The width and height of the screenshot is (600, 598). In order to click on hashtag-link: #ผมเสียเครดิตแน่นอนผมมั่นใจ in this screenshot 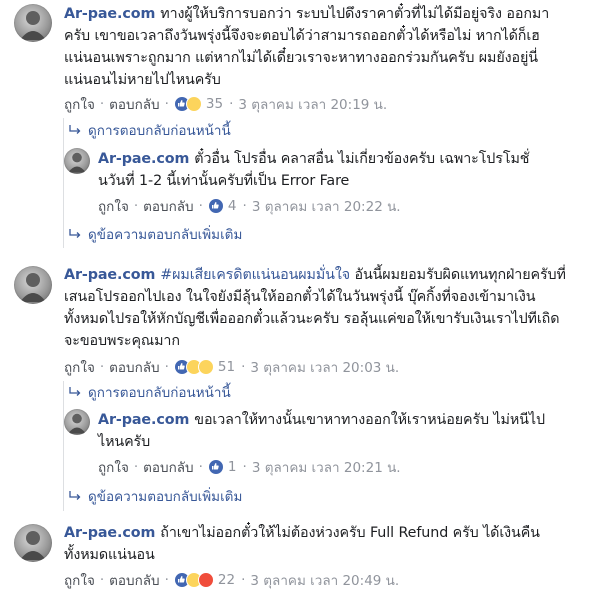, I will do `click(255, 275)`.